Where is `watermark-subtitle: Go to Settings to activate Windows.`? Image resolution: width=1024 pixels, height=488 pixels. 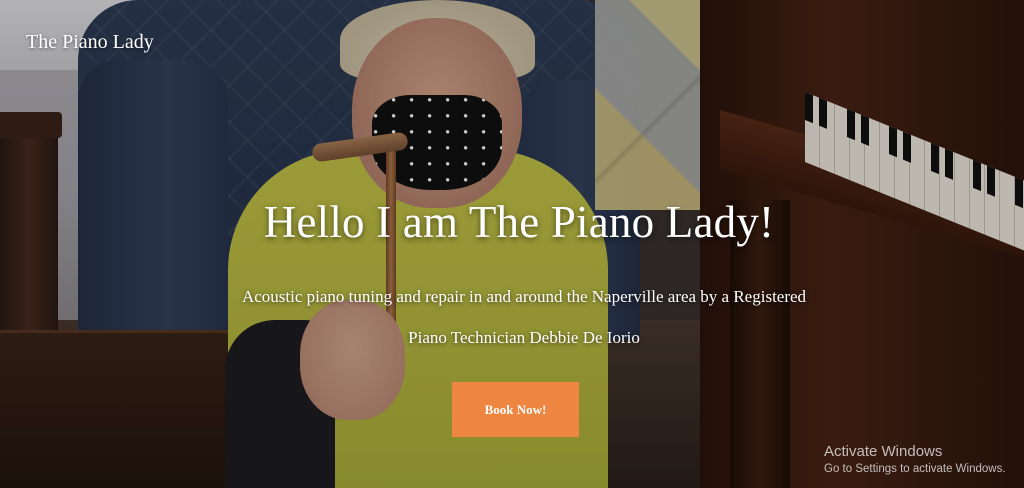 watermark-subtitle: Go to Settings to activate Windows. is located at coordinates (915, 469).